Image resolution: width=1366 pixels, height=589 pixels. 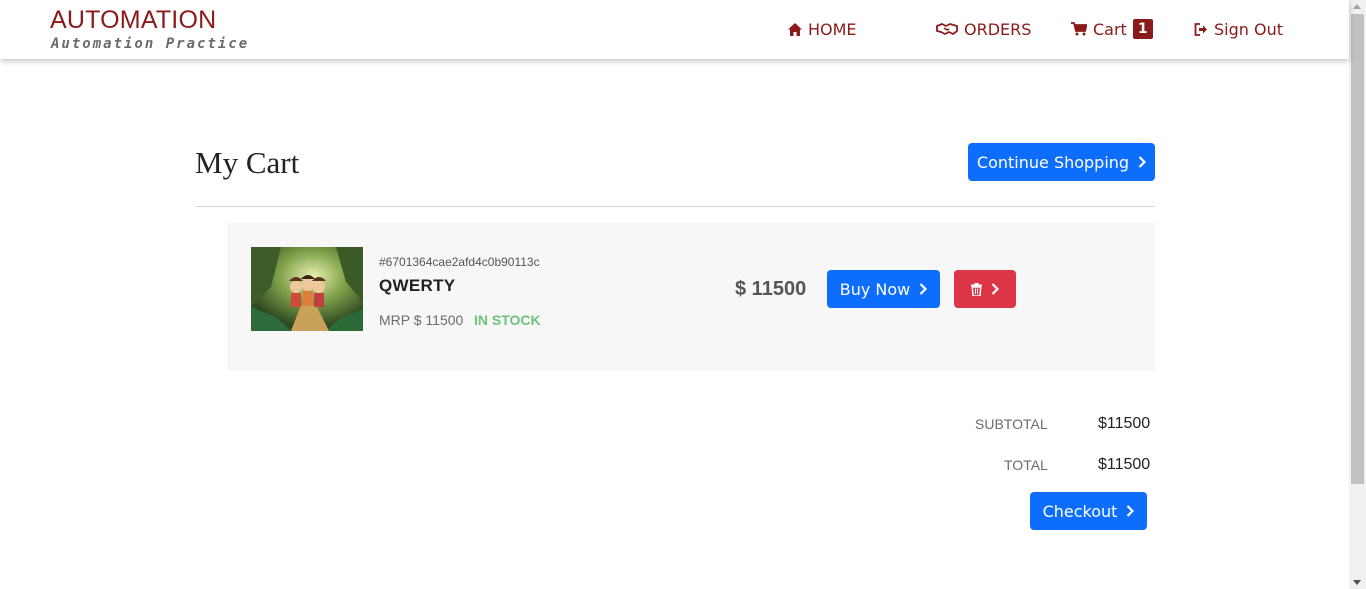 What do you see at coordinates (1357, 582) in the screenshot?
I see `scroll-down-arrow-icon` at bounding box center [1357, 582].